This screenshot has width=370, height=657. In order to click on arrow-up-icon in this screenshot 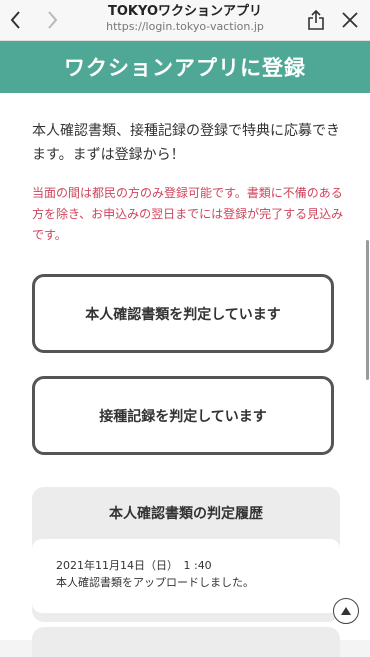, I will do `click(346, 611)`.